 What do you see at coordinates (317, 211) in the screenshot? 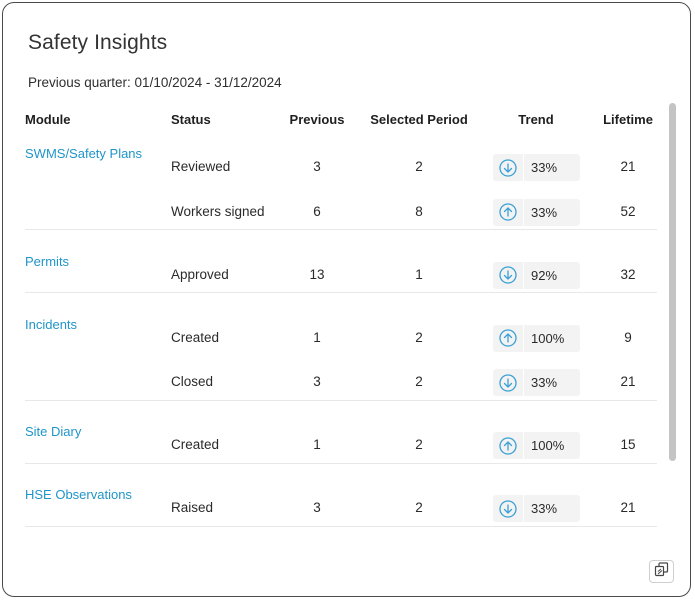
I see `previous-cell: 6` at bounding box center [317, 211].